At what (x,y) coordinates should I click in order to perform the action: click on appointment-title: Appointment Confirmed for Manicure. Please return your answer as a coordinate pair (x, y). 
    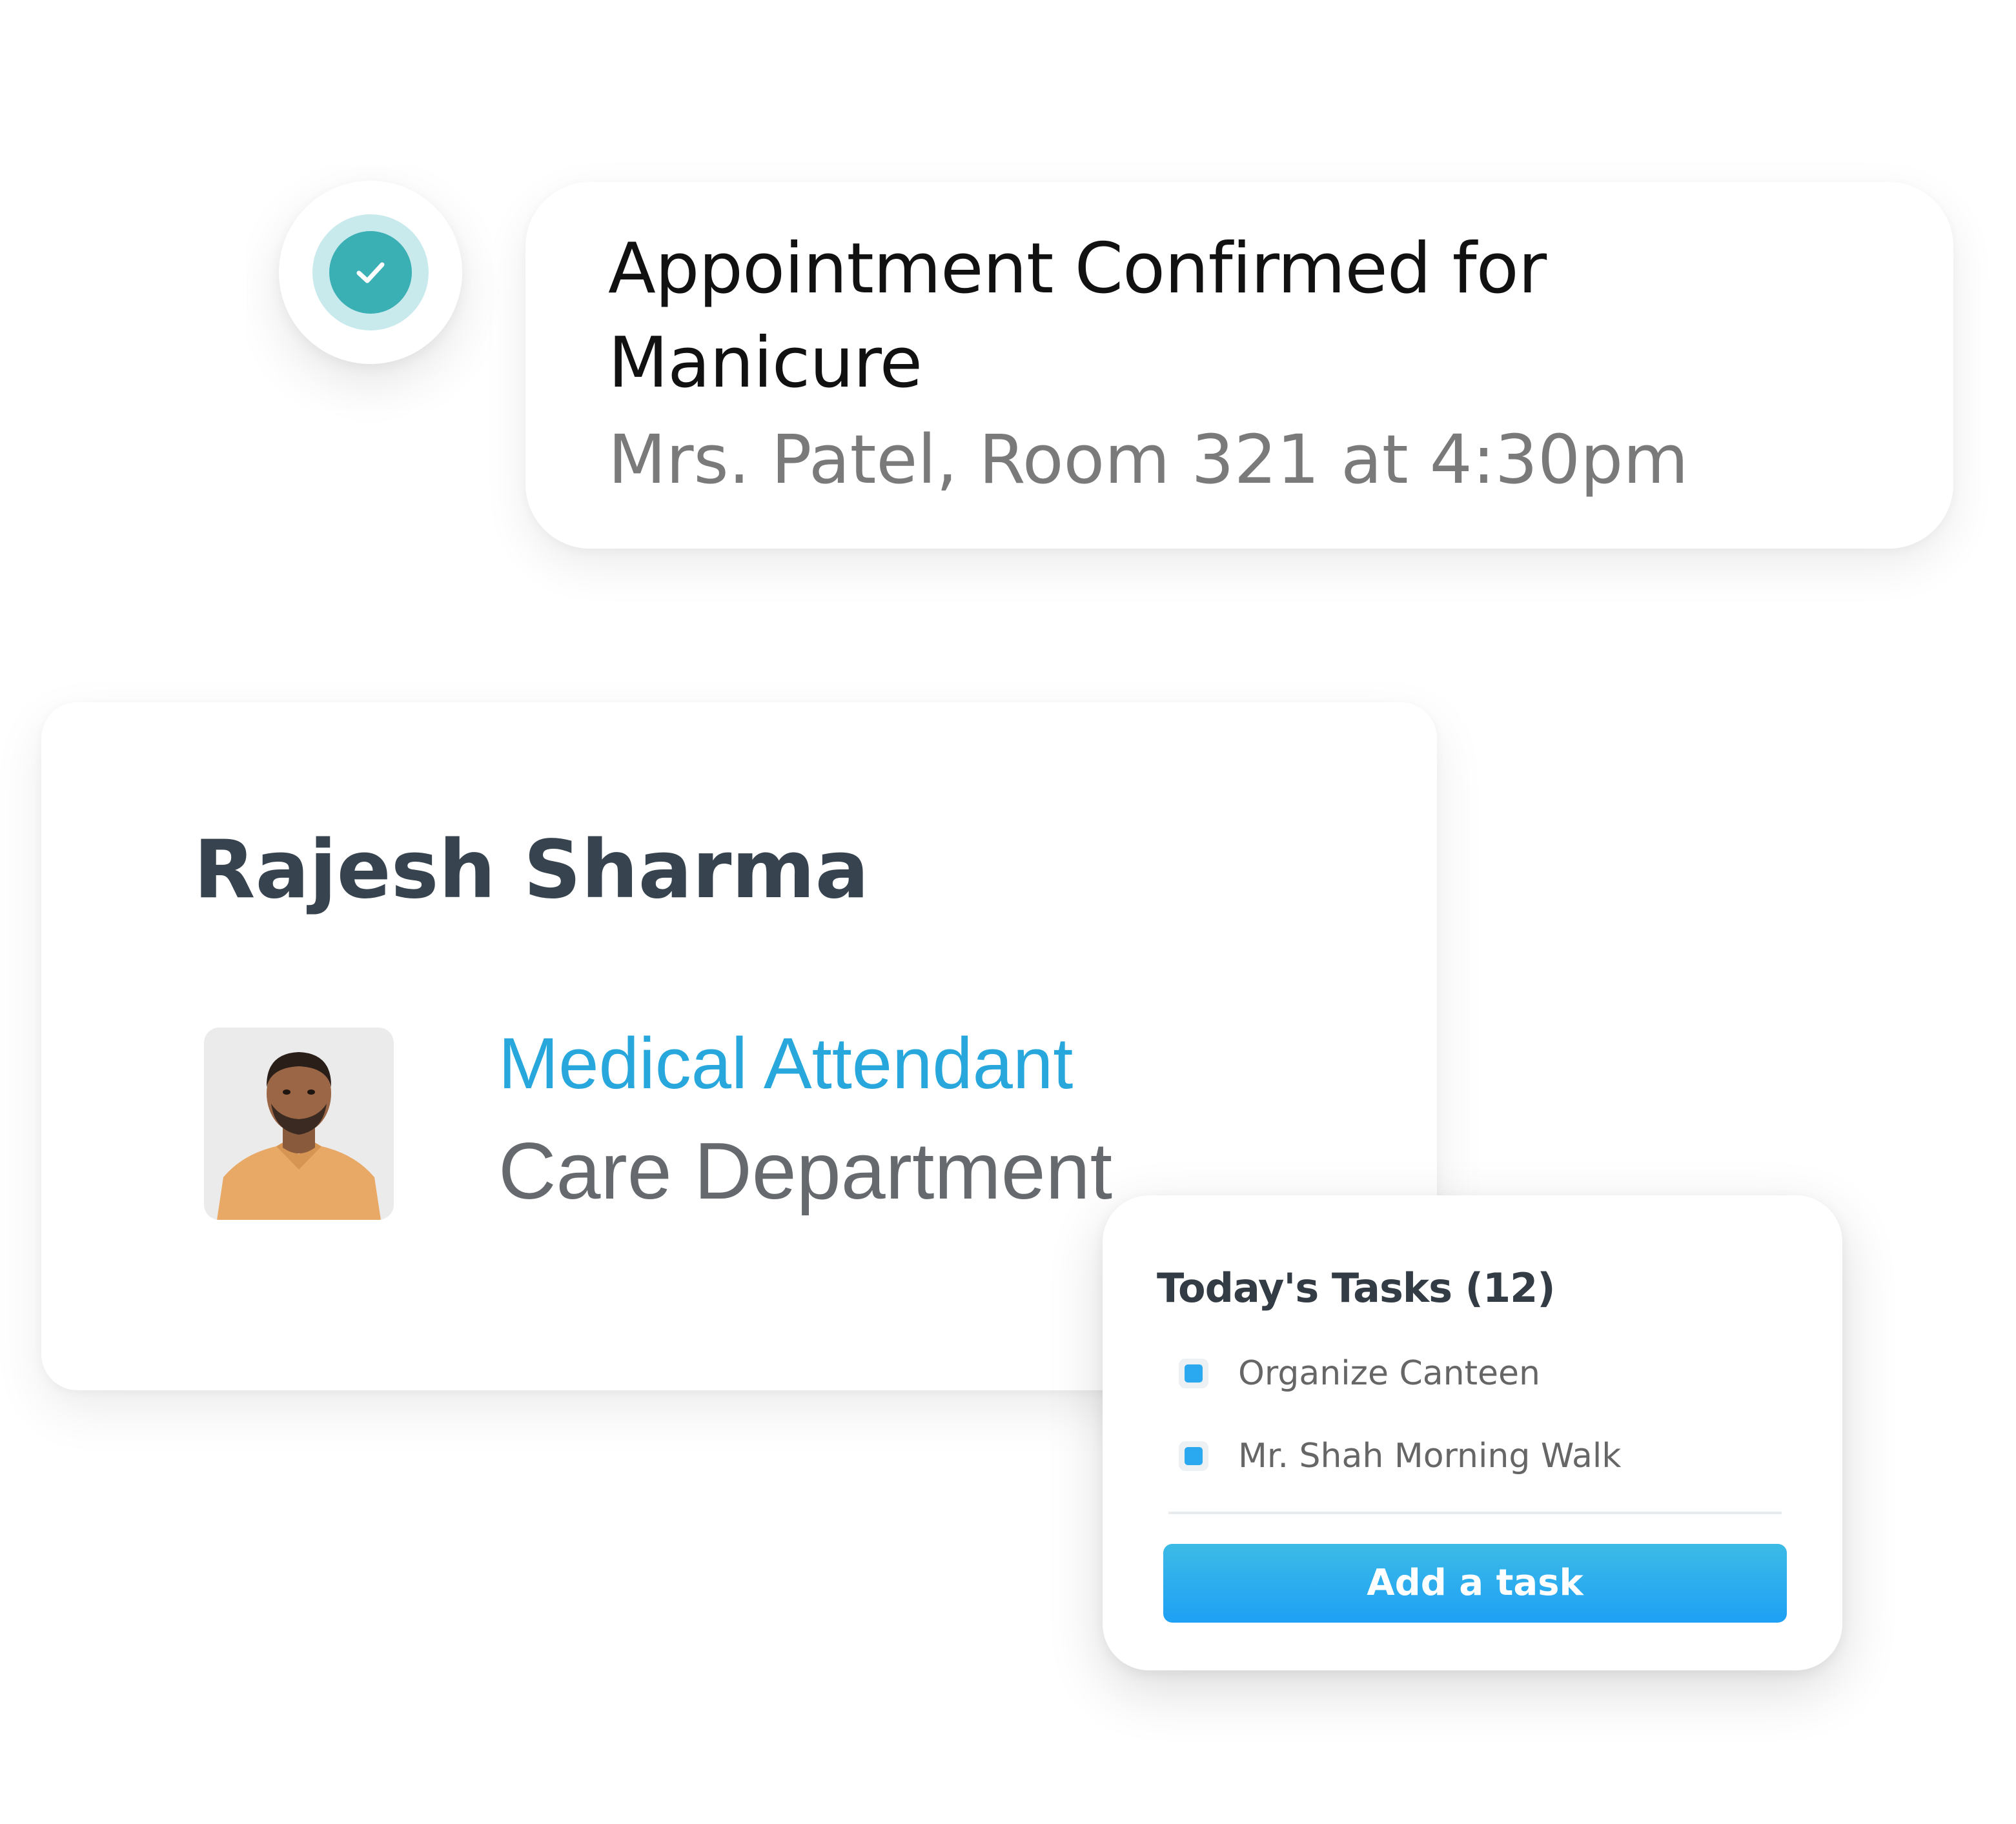
    Looking at the image, I should click on (1077, 315).